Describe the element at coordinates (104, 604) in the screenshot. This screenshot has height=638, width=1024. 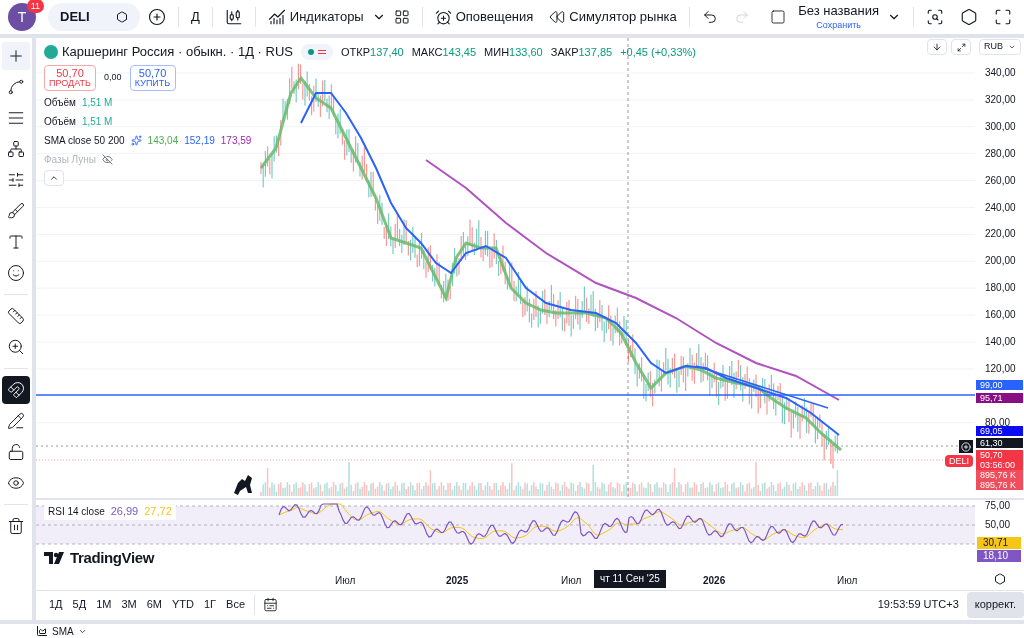
I see `range-button: 1M` at that location.